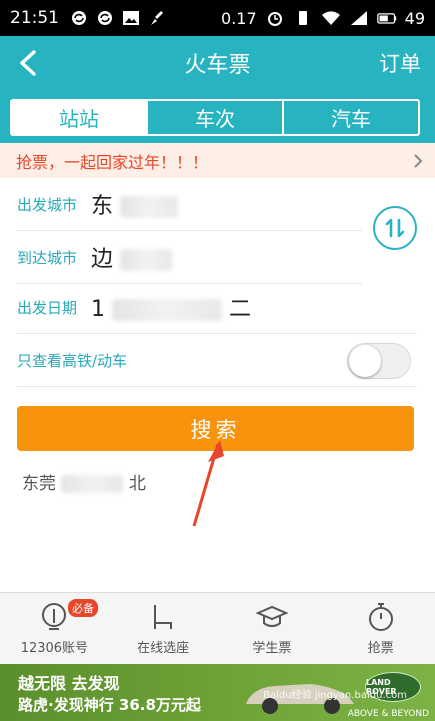 The width and height of the screenshot is (435, 721). What do you see at coordinates (163, 617) in the screenshot?
I see `seat-icon` at bounding box center [163, 617].